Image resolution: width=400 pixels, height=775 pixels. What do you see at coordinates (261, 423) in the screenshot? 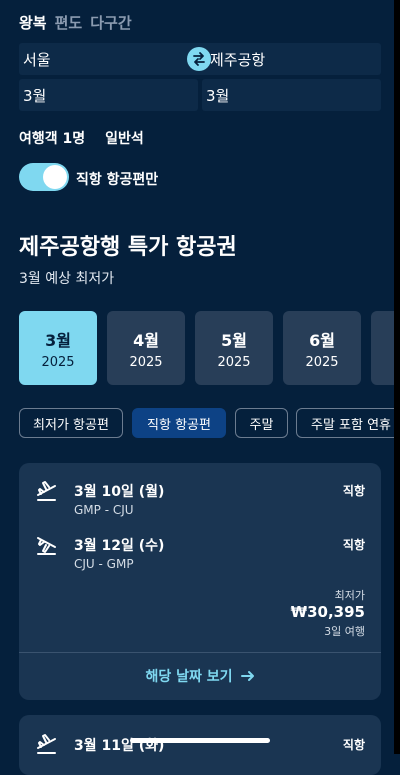
I see `filter-weekend: 주말` at bounding box center [261, 423].